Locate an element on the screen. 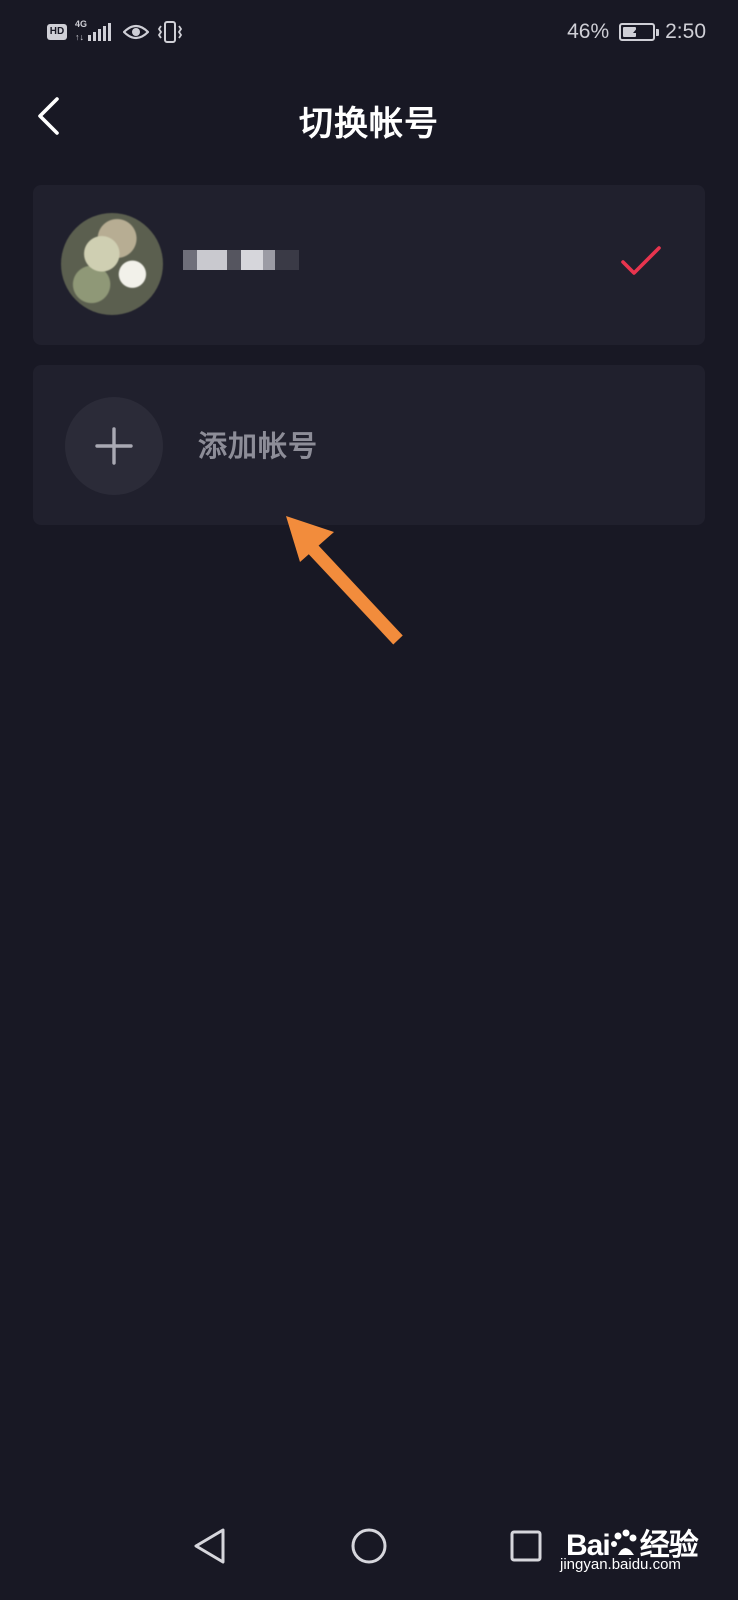 The image size is (738, 1600). hd-badge: HD is located at coordinates (57, 32).